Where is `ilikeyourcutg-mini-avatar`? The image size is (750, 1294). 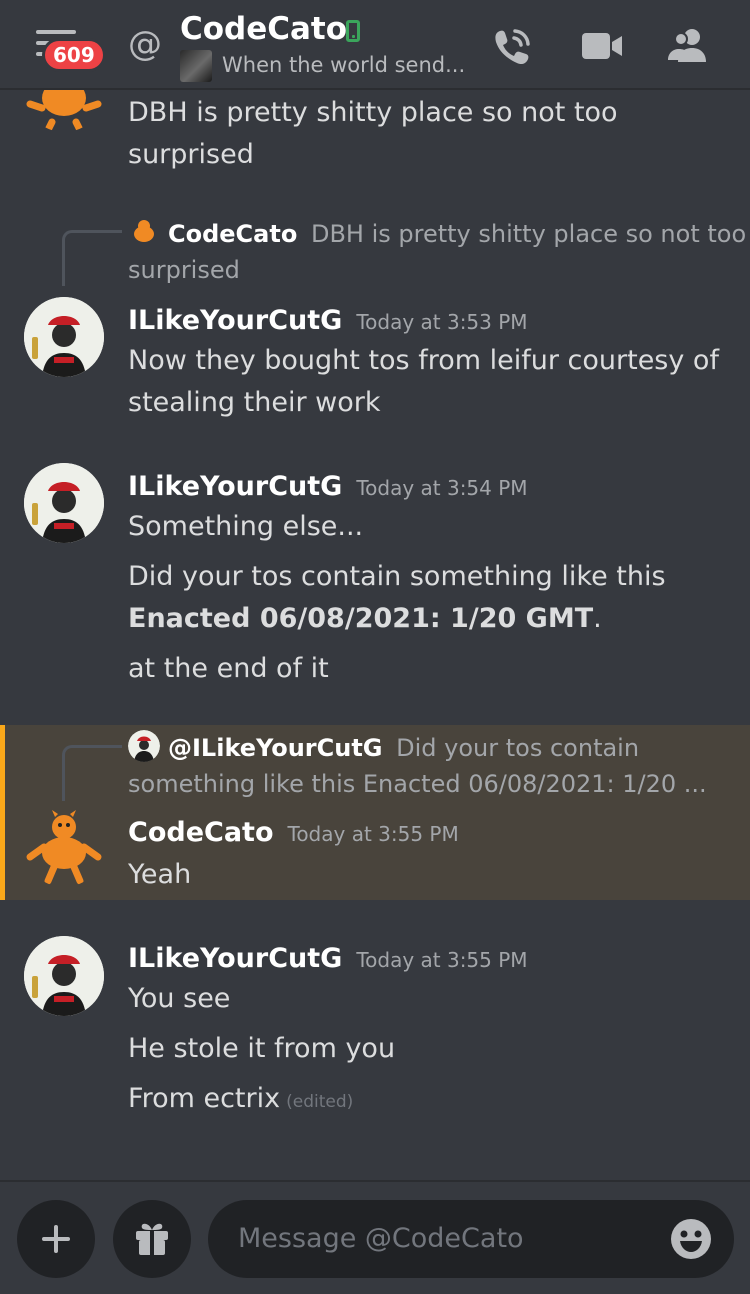
ilikeyourcutg-mini-avatar is located at coordinates (144, 746).